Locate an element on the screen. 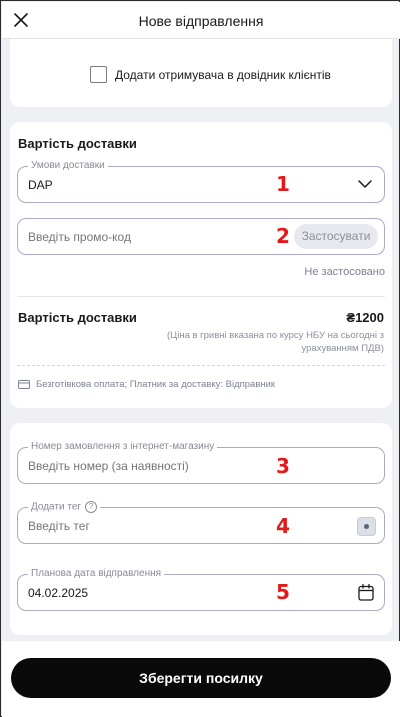  header: Нове відправлення is located at coordinates (201, 20).